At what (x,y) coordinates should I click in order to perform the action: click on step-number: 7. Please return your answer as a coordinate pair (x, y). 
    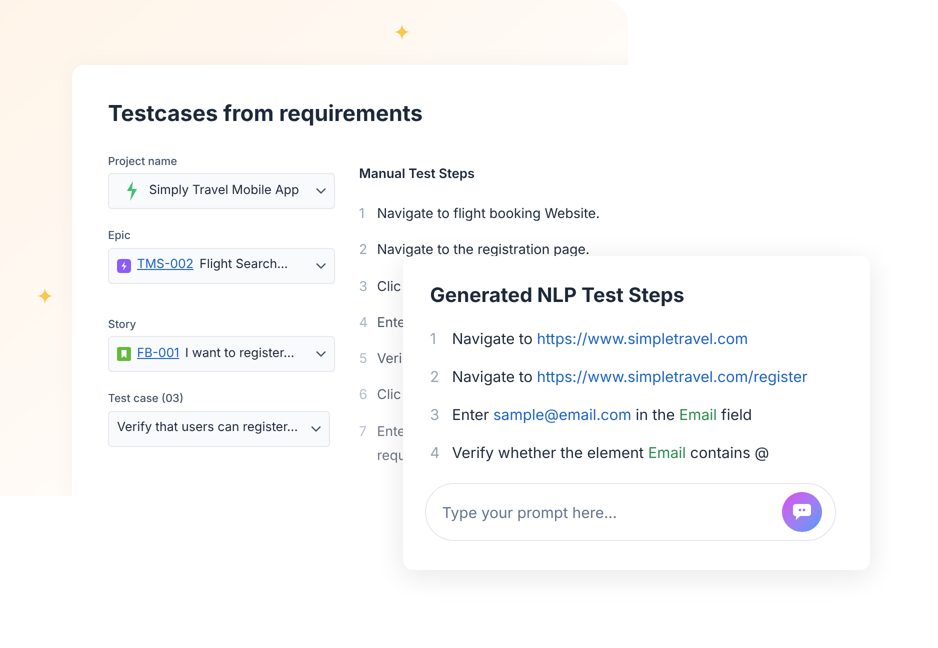
    Looking at the image, I should click on (363, 432).